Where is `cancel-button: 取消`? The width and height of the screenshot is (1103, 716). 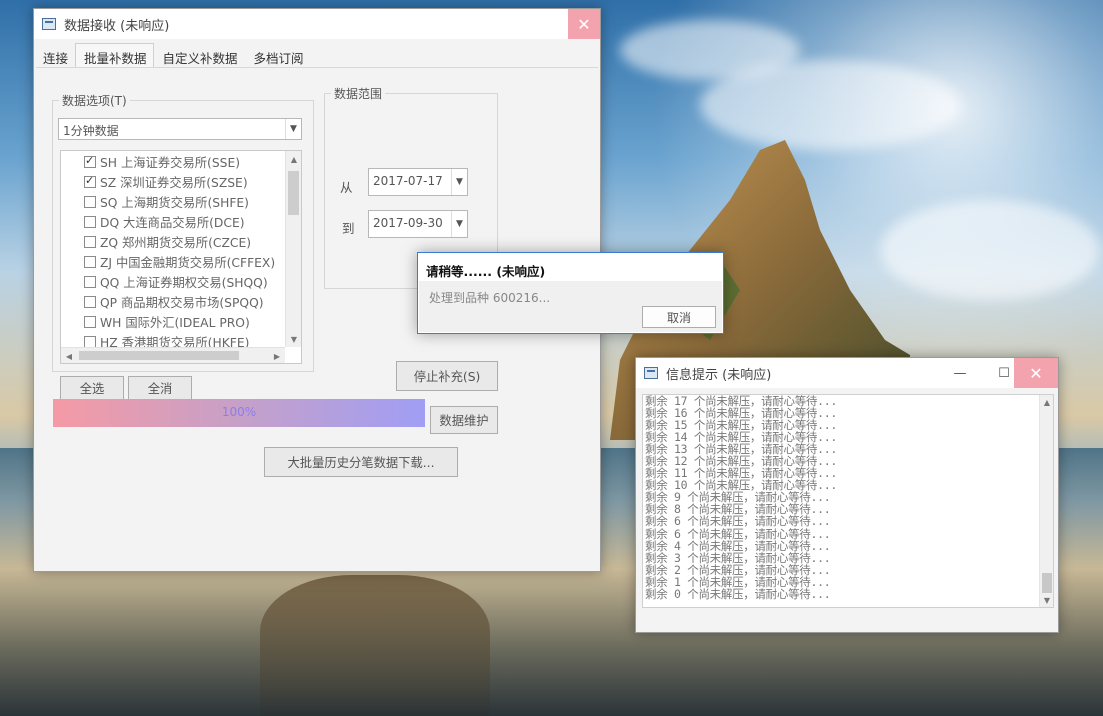
cancel-button: 取消 is located at coordinates (679, 317).